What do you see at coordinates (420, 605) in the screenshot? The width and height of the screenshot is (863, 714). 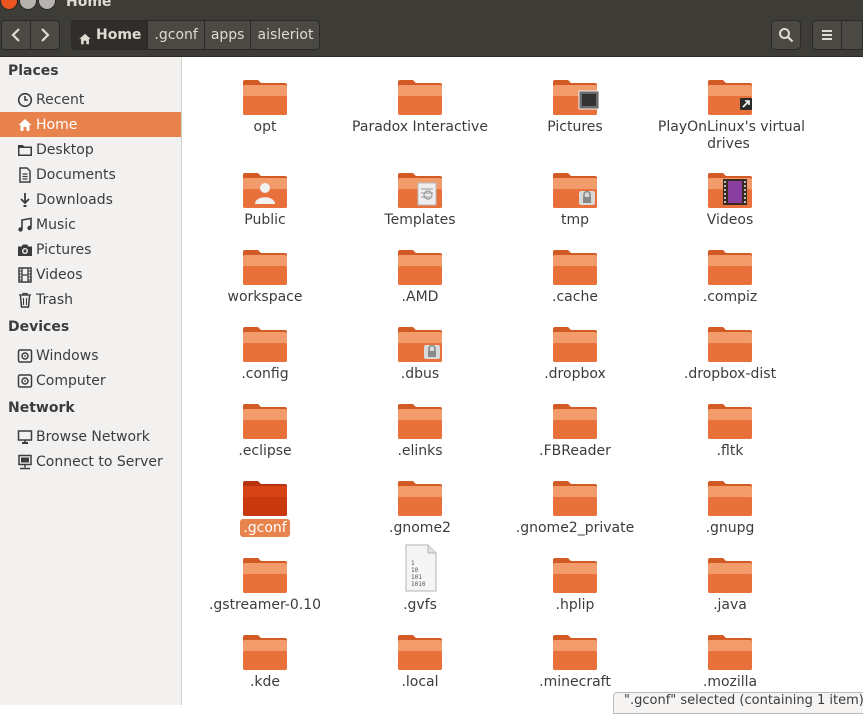 I see `file-item-label: .gvfs` at bounding box center [420, 605].